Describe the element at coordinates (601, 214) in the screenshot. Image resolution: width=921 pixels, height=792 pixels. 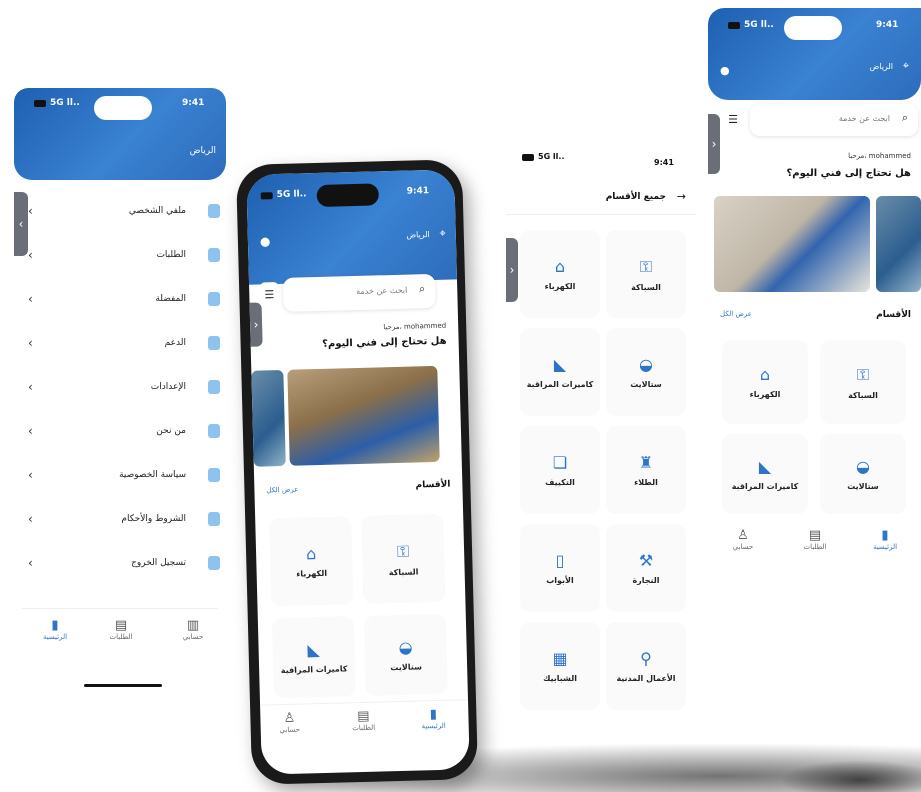
I see `title-divider` at that location.